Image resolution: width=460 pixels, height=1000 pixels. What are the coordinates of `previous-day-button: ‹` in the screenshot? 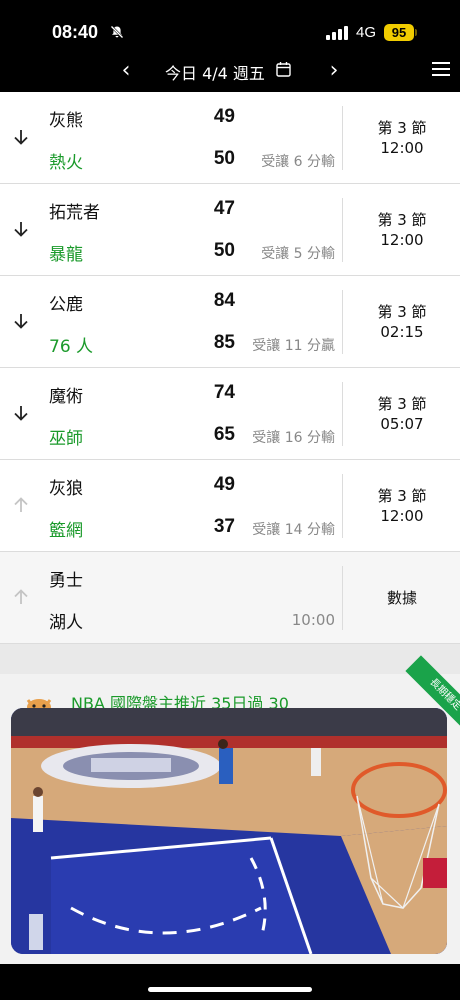 It's located at (126, 70).